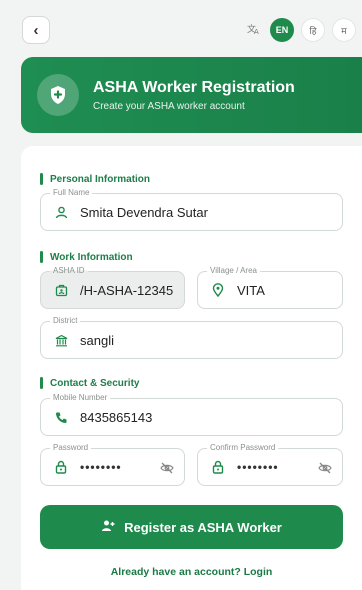  I want to click on svg-text: A, so click(256, 31).